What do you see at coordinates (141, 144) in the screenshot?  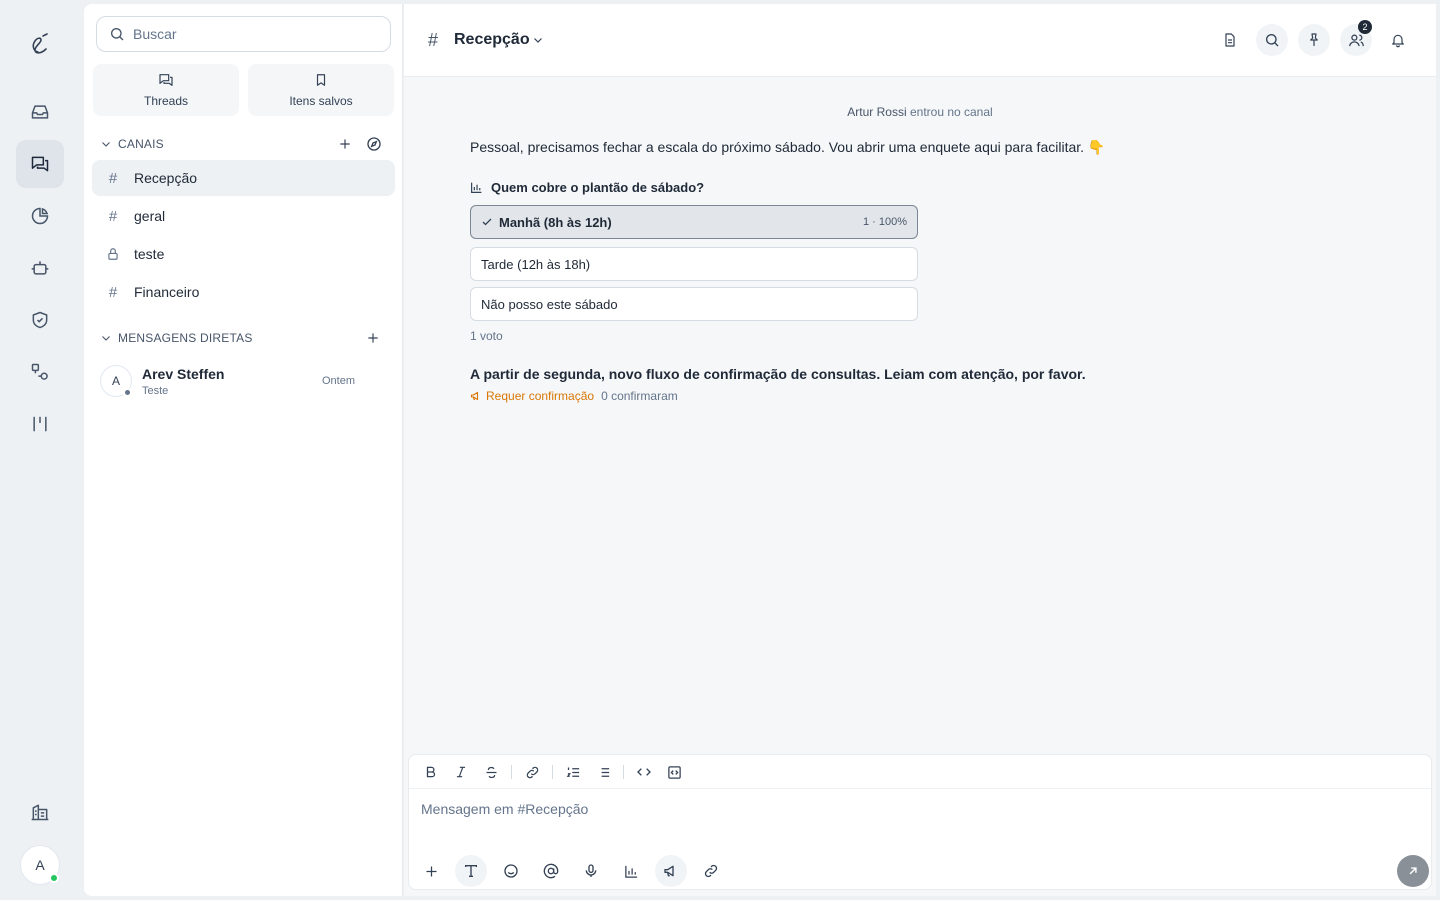 I see `channels-title: CANAIS` at bounding box center [141, 144].